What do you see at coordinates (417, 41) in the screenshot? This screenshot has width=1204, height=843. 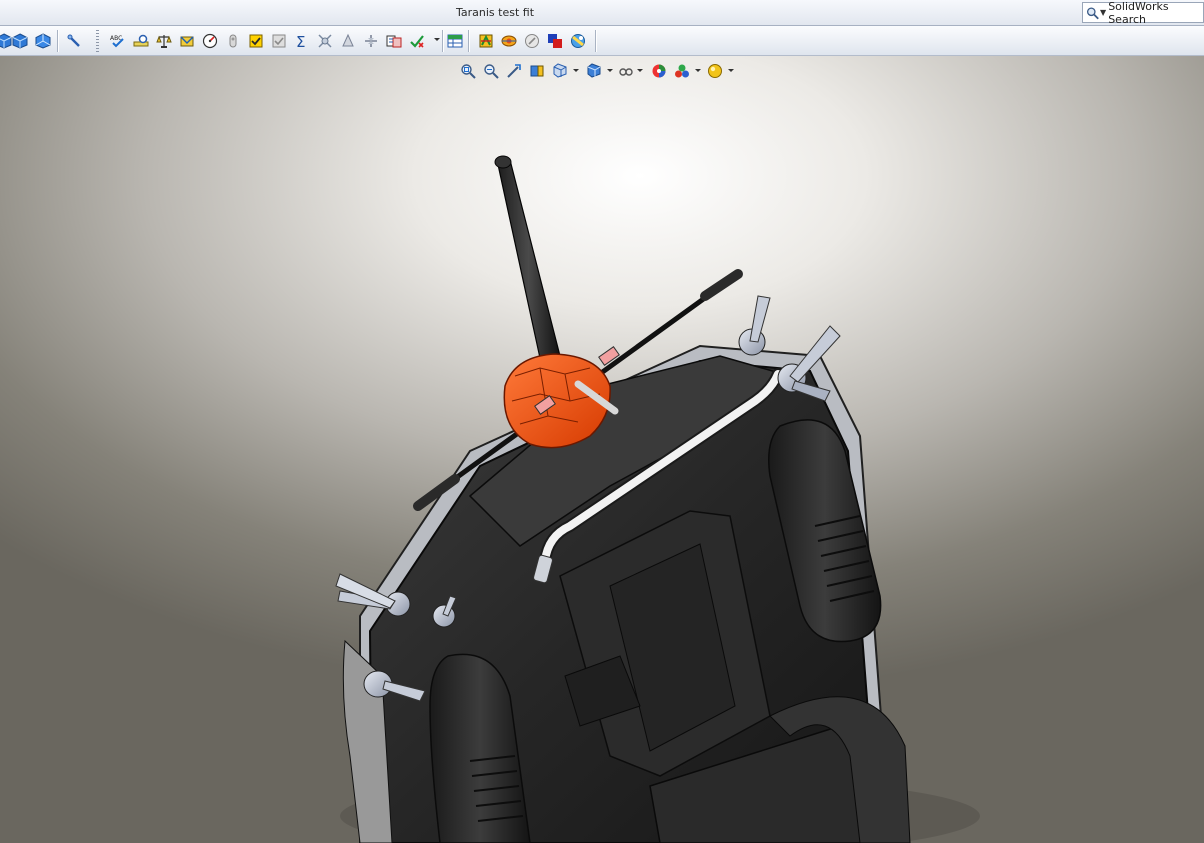 I see `import-diagnostics-icon` at bounding box center [417, 41].